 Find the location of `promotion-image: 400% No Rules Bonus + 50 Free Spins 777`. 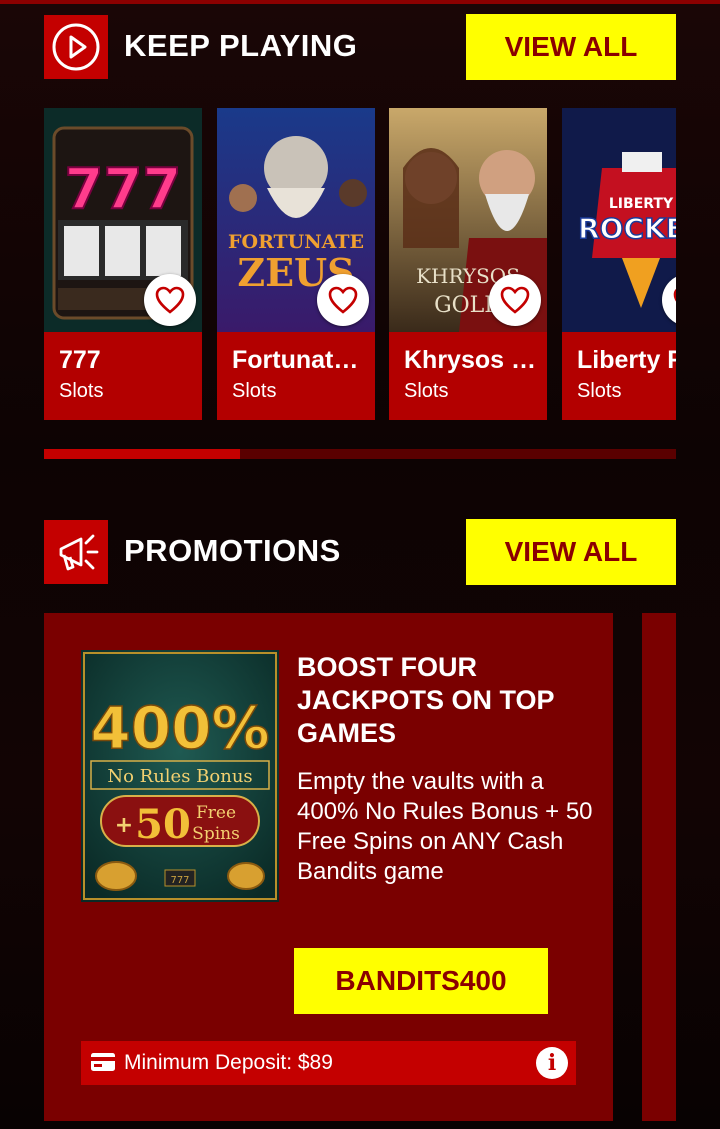

promotion-image: 400% No Rules Bonus + 50 Free Spins 777 is located at coordinates (180, 776).